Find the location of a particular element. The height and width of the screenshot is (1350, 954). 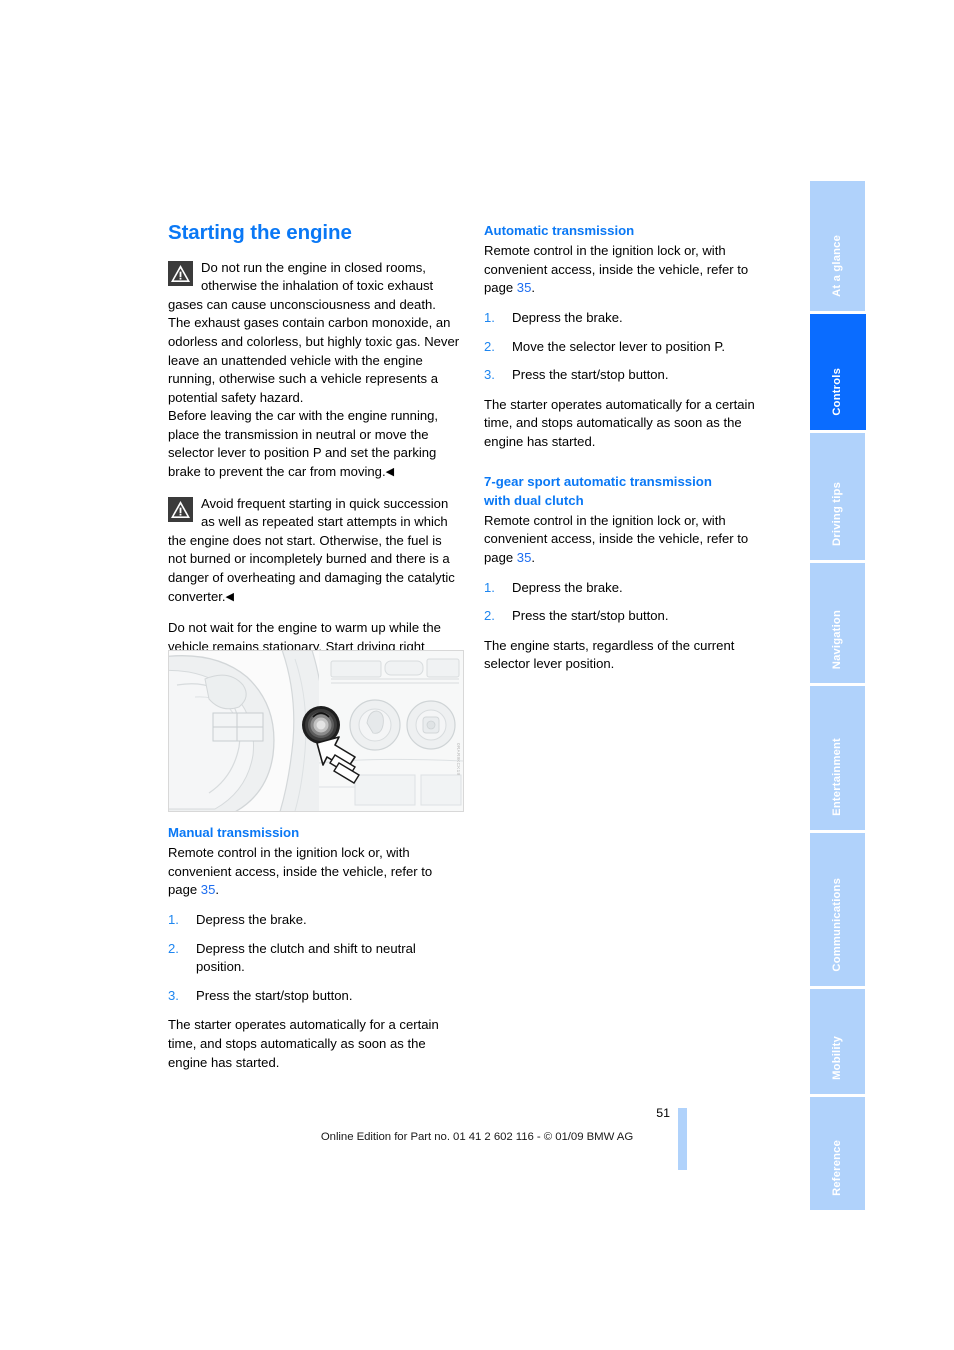

chapter-tab-navigation: Navigation is located at coordinates (837, 623).